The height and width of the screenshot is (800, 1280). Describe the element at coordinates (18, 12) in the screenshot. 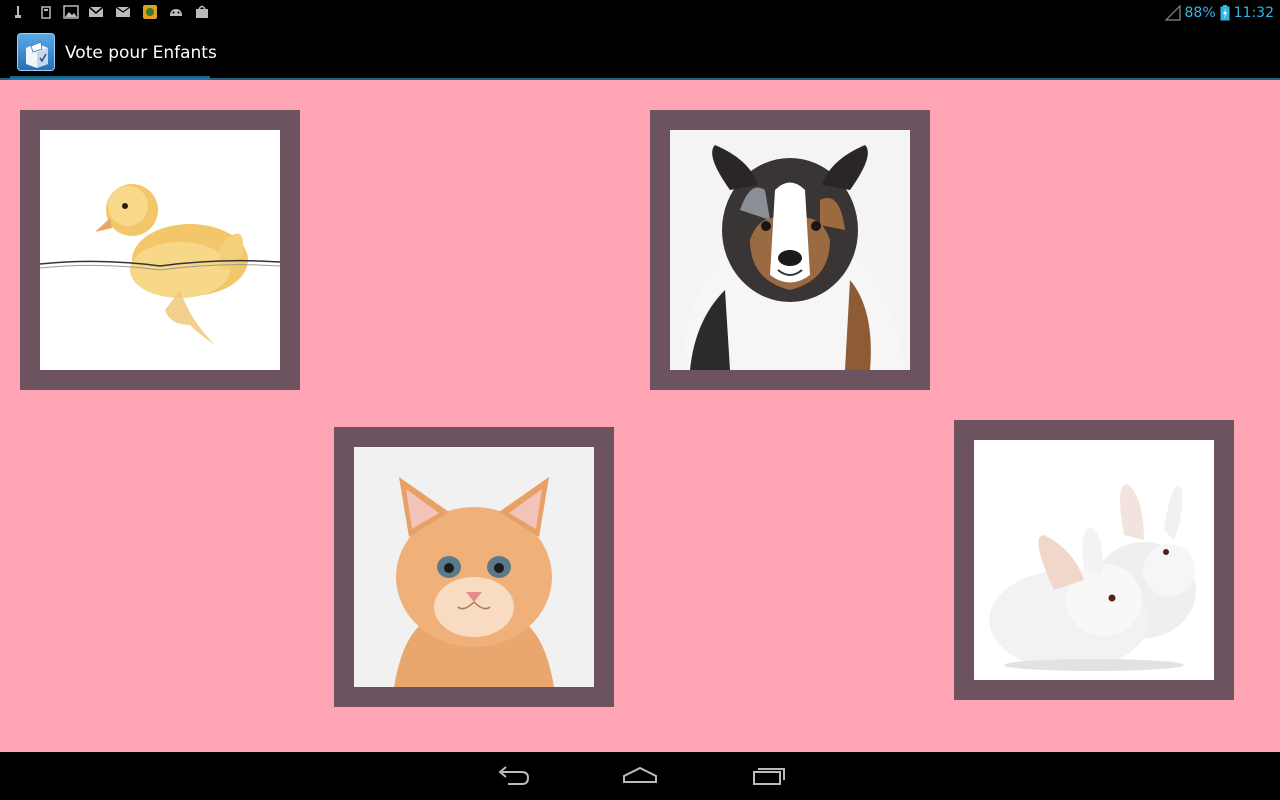

I see `usb-debug-icon` at that location.